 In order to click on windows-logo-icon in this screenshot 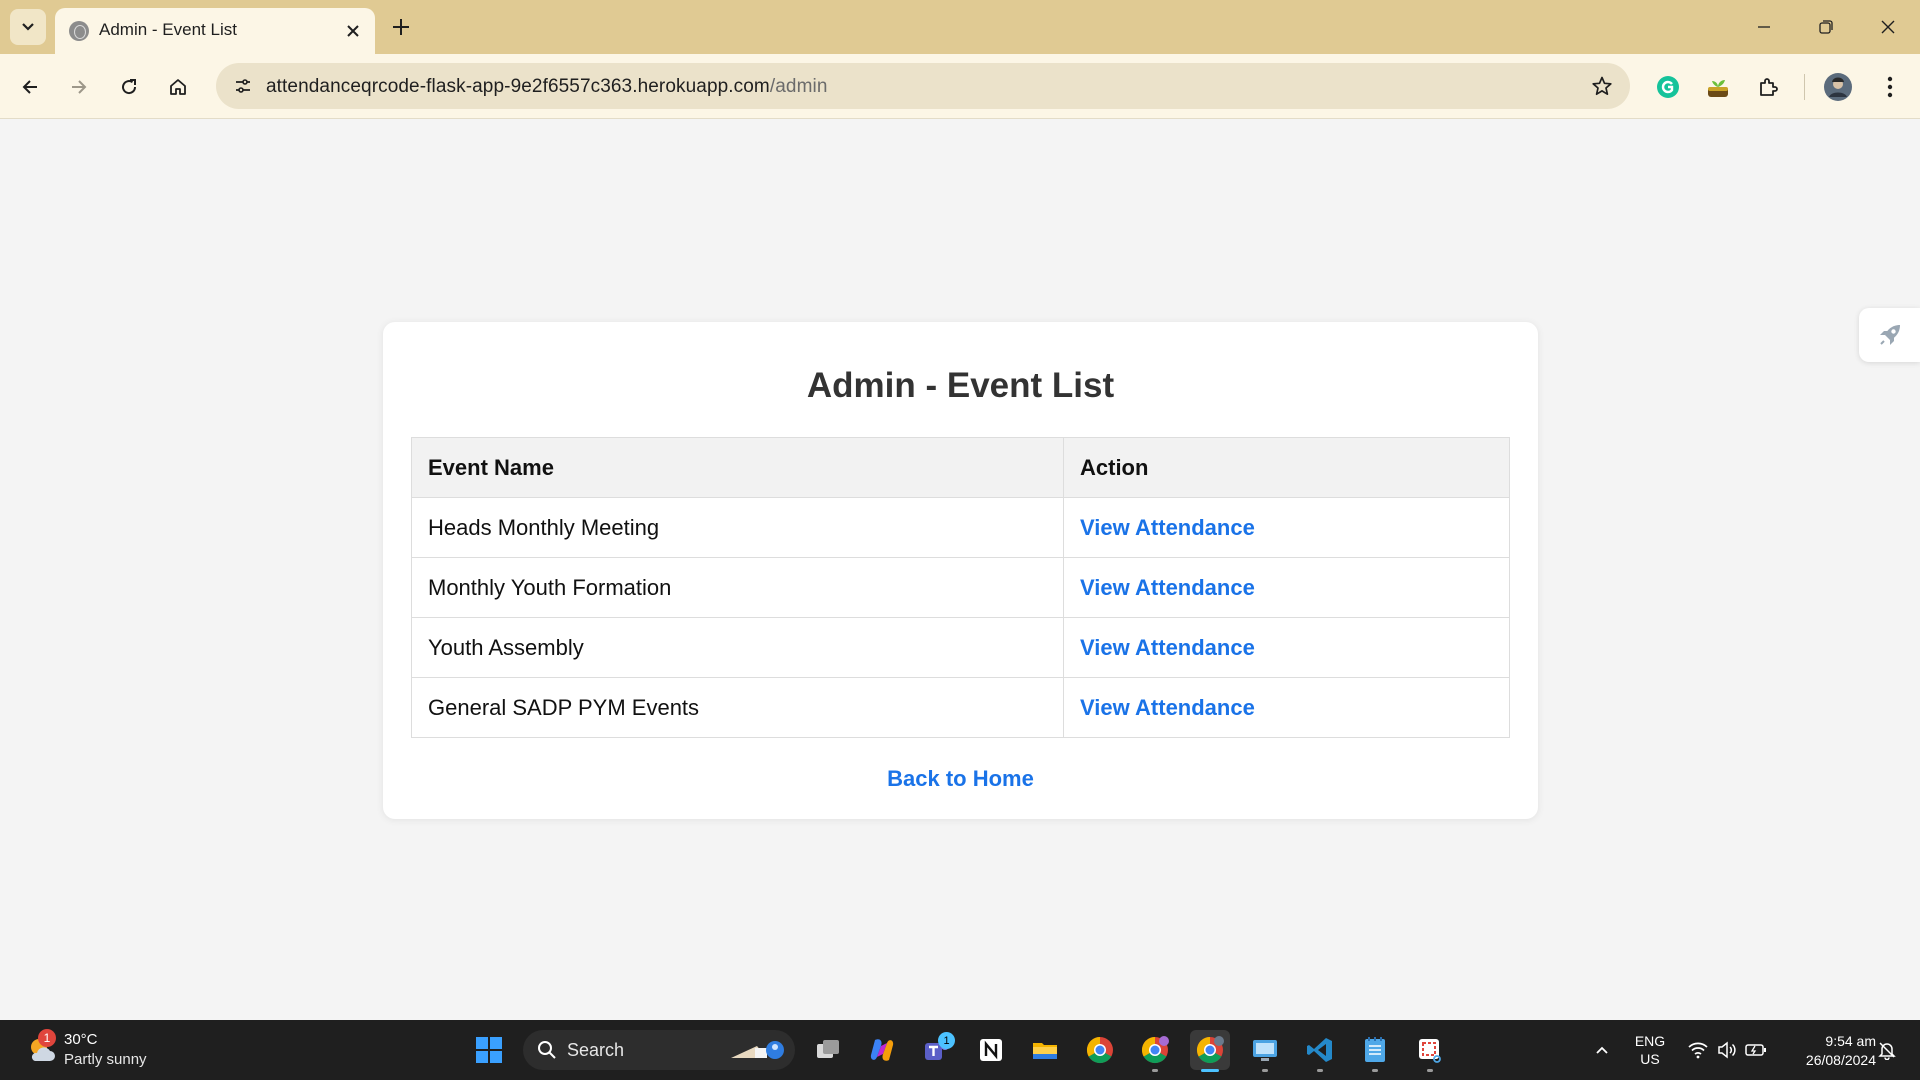, I will do `click(489, 1050)`.